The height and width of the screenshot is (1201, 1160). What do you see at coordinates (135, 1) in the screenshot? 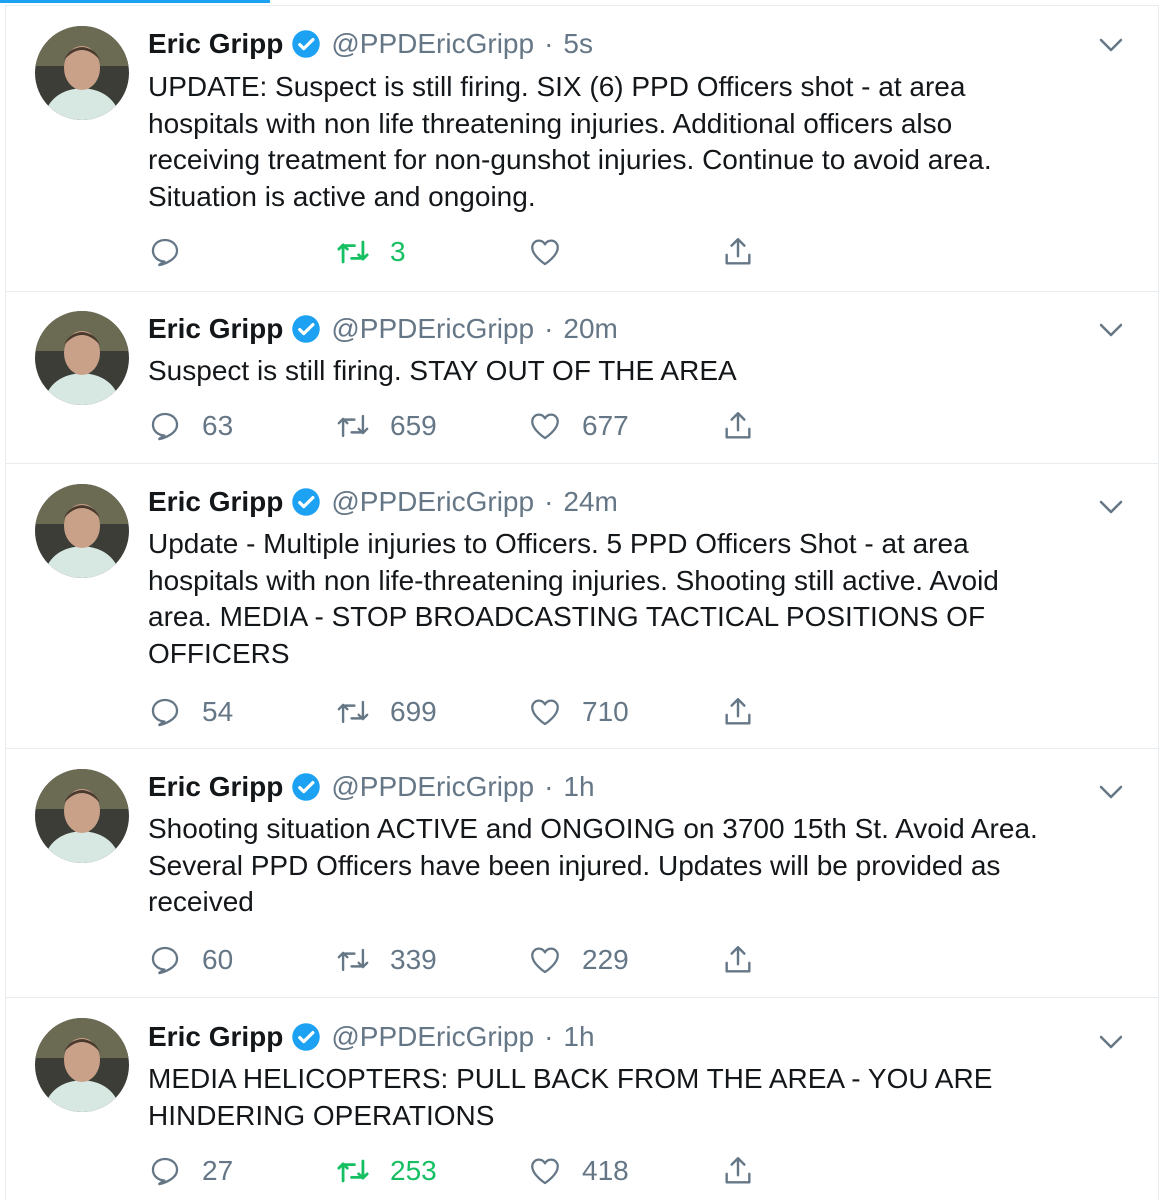
I see `top-accent-bar` at bounding box center [135, 1].